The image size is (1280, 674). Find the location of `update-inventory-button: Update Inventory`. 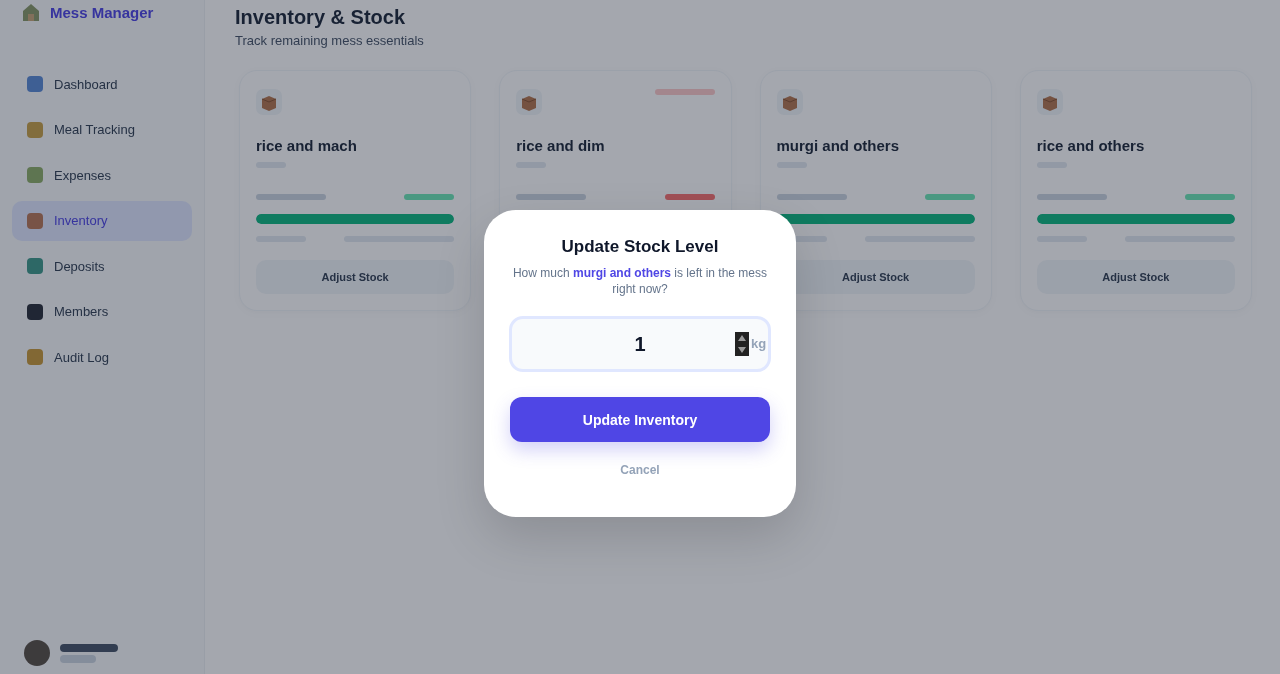

update-inventory-button: Update Inventory is located at coordinates (640, 419).